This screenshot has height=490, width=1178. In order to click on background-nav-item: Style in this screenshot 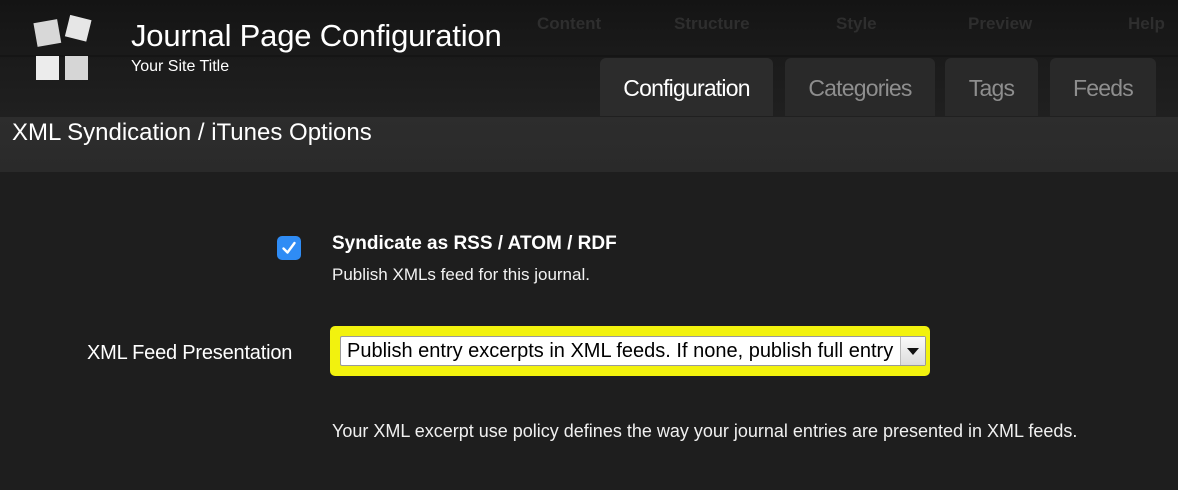, I will do `click(856, 23)`.